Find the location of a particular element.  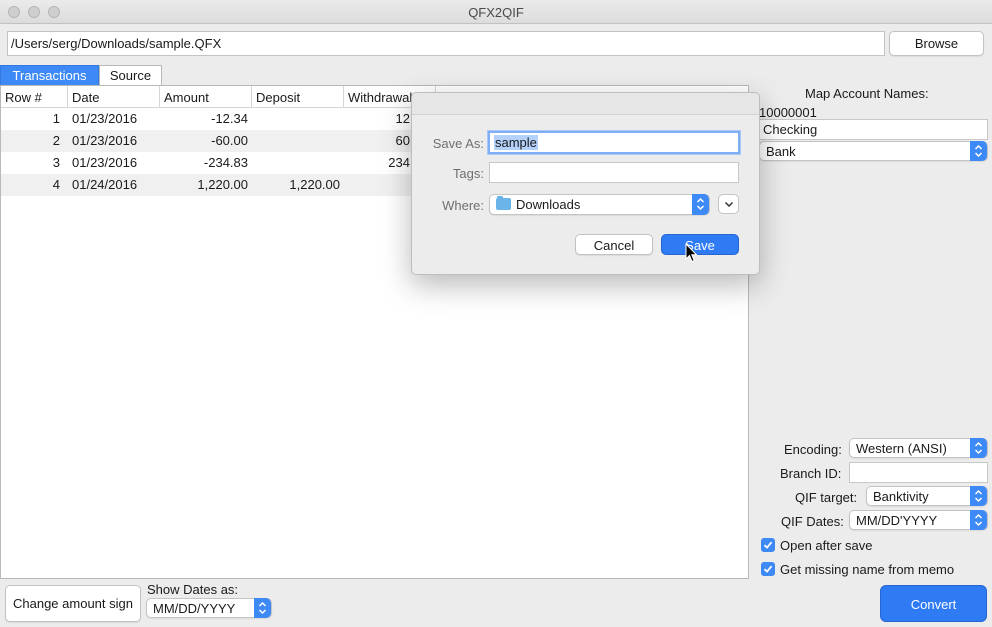

mouse-cursor-icon is located at coordinates (691, 253).